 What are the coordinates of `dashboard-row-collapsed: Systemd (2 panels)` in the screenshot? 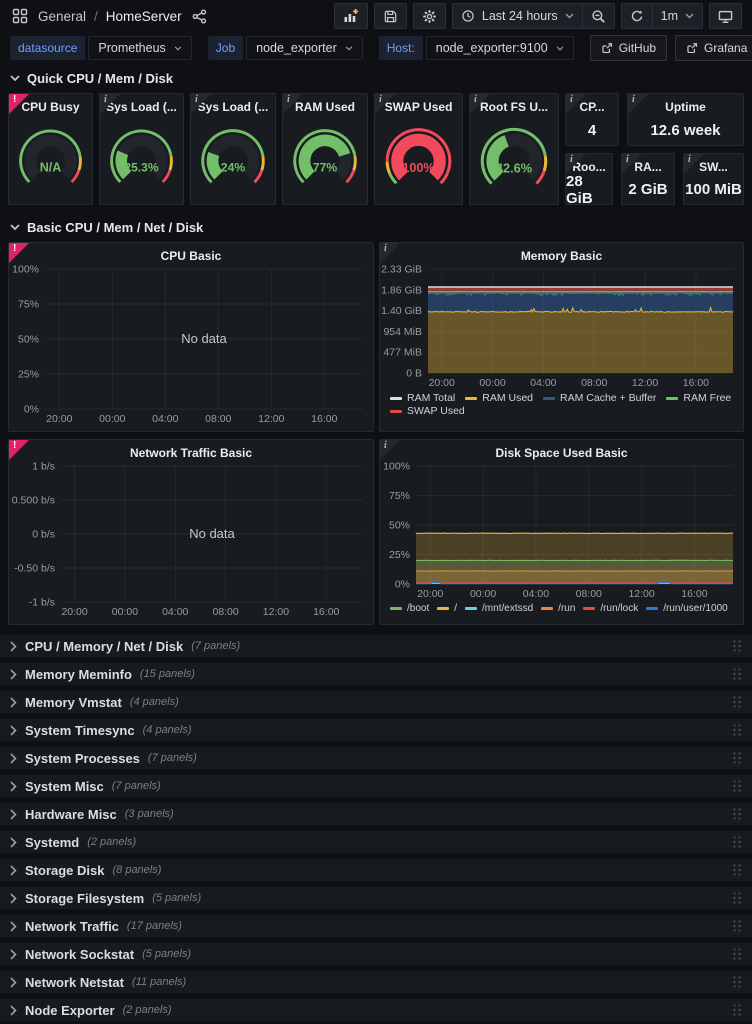 It's located at (376, 842).